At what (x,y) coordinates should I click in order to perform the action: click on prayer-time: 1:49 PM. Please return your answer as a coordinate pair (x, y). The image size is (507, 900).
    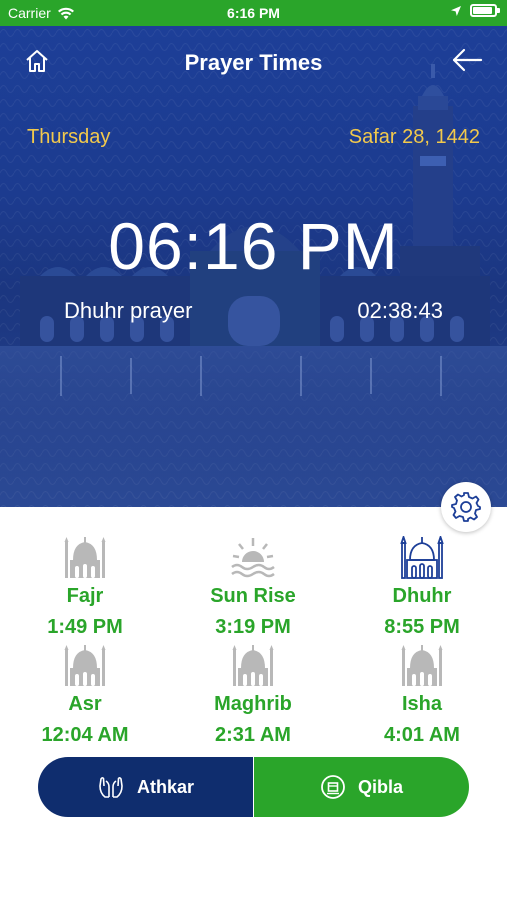
    Looking at the image, I should click on (85, 627).